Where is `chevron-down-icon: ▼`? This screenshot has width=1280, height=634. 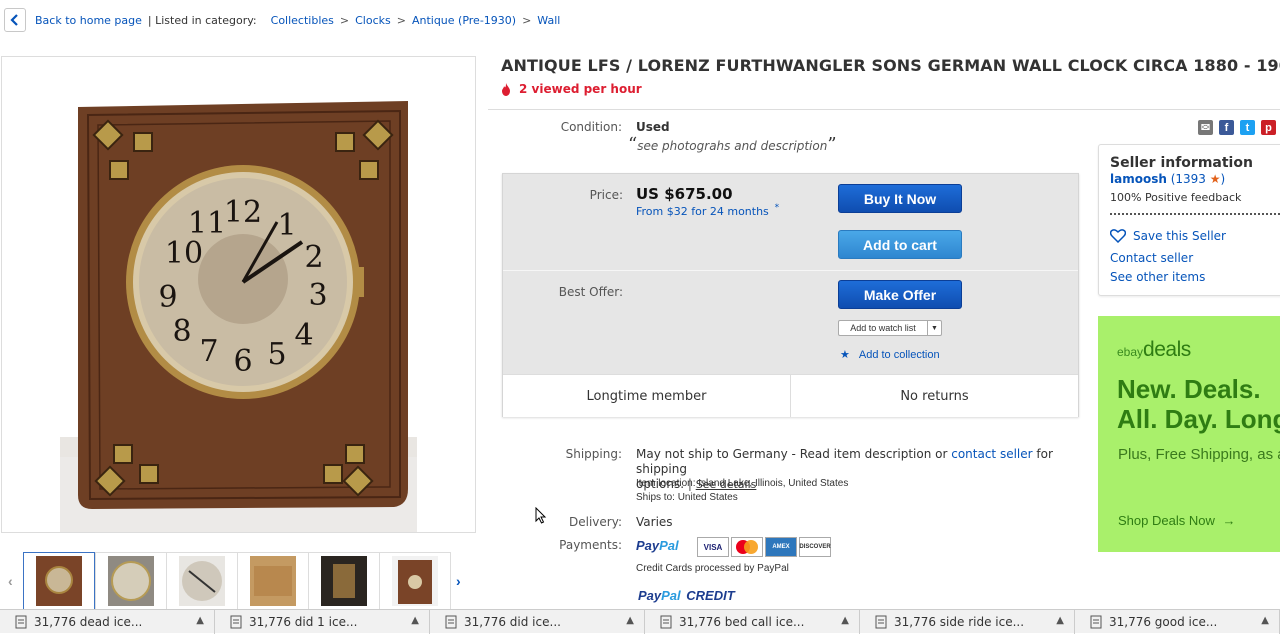 chevron-down-icon: ▼ is located at coordinates (934, 328).